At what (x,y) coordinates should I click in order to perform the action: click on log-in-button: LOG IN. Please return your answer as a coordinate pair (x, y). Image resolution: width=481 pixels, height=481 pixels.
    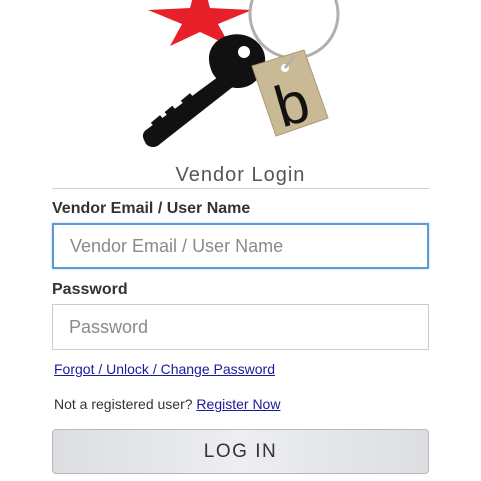
    Looking at the image, I should click on (240, 451).